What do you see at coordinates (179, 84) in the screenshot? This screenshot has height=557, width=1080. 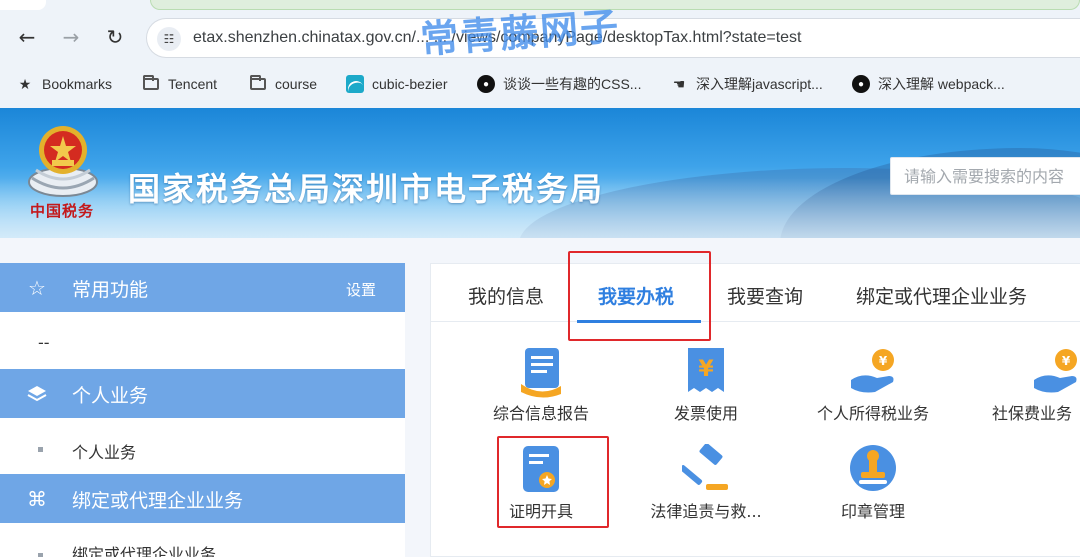 I see `bookmark-tencent: Tencent` at bounding box center [179, 84].